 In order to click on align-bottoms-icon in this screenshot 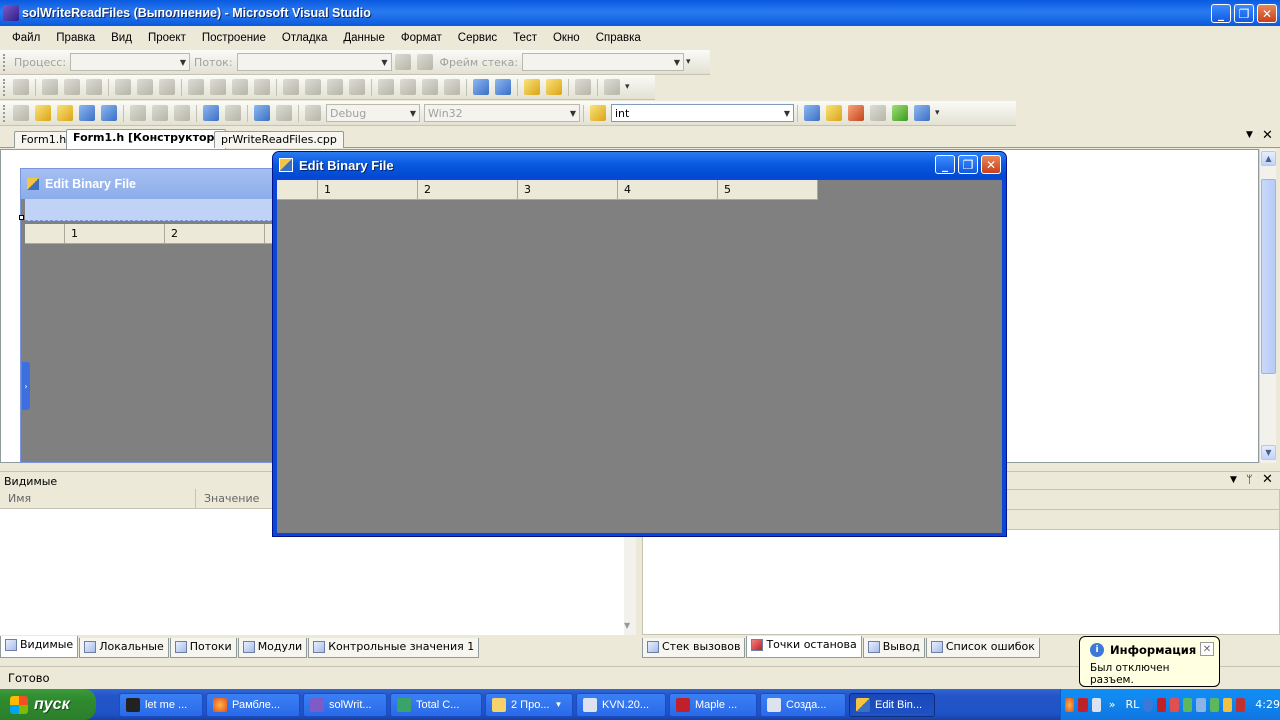, I will do `click(167, 87)`.